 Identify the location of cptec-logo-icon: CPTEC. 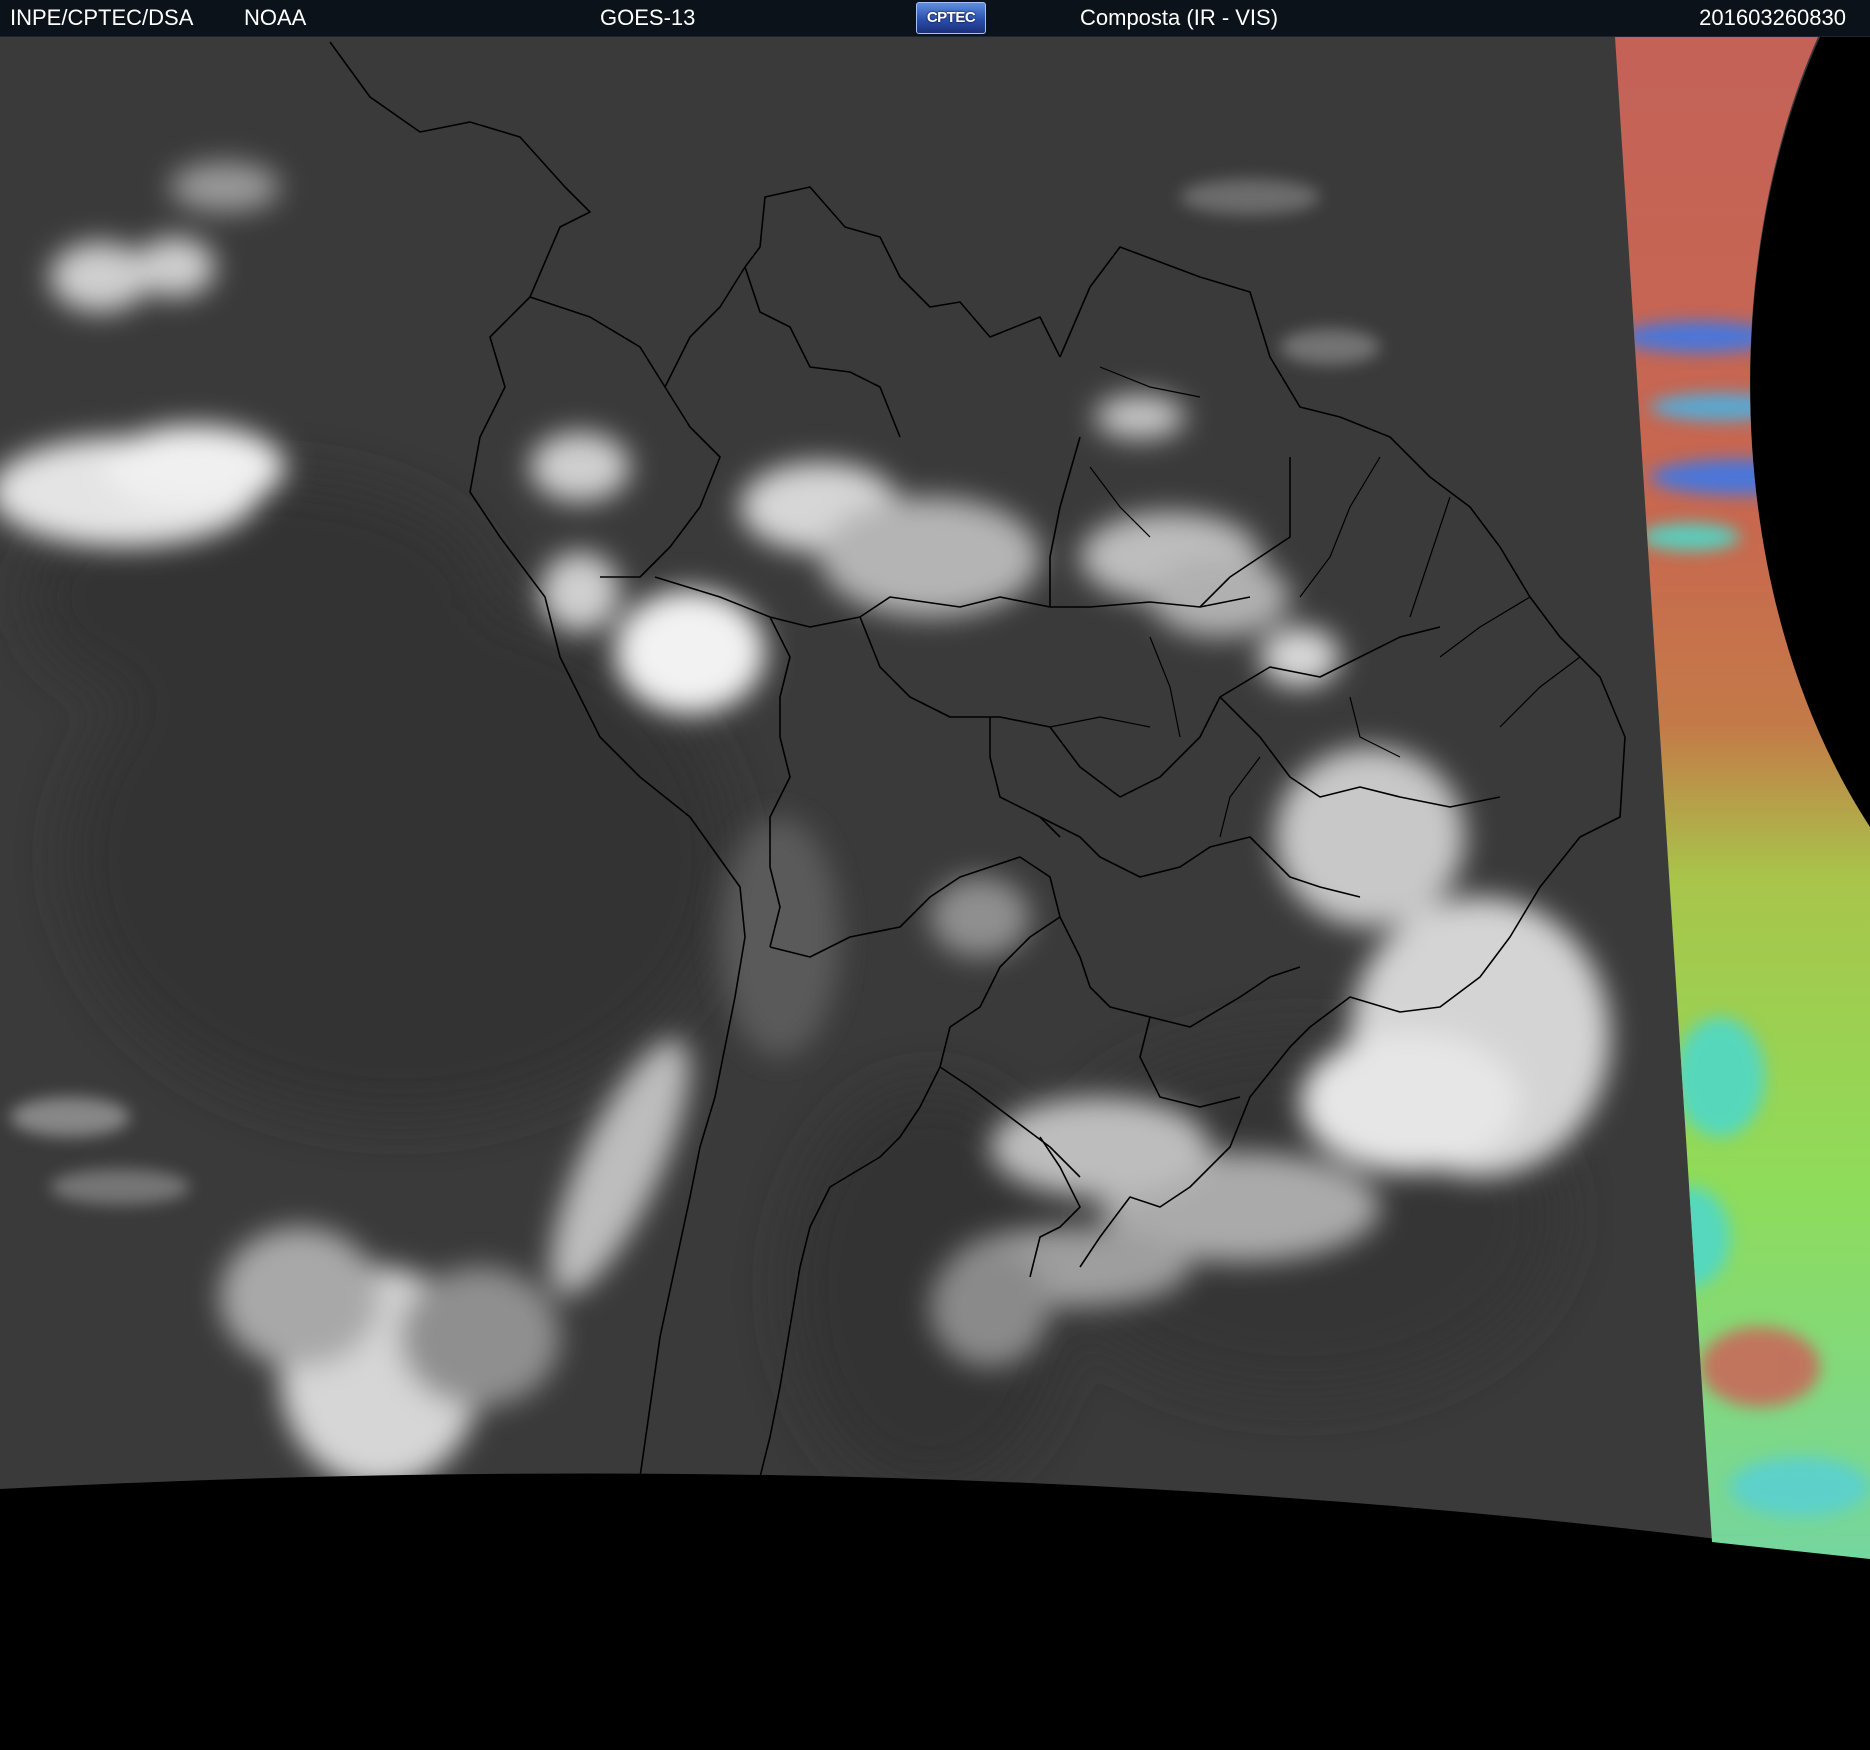
(951, 18).